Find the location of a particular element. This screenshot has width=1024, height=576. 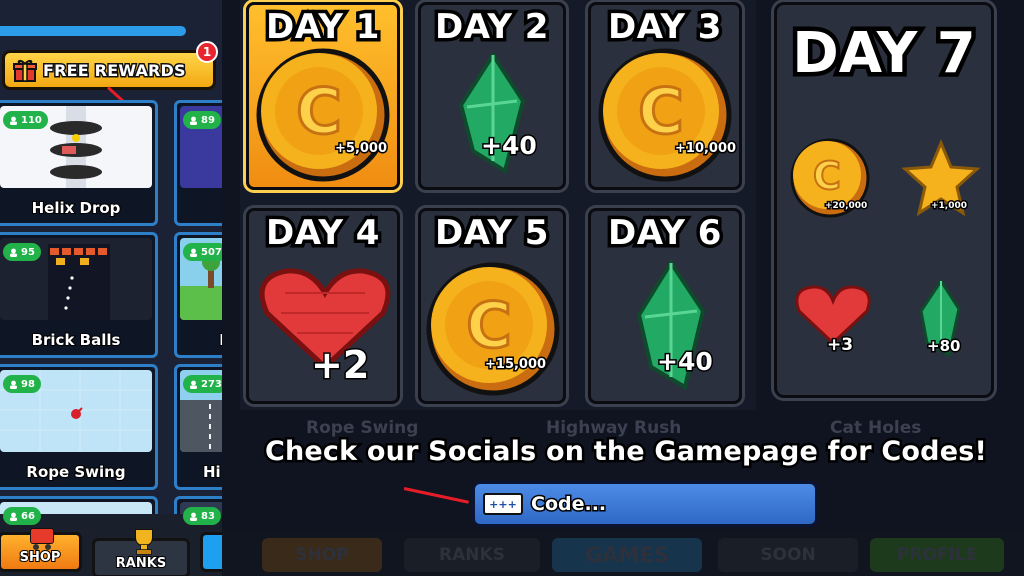

player-count: 95 is located at coordinates (22, 252).